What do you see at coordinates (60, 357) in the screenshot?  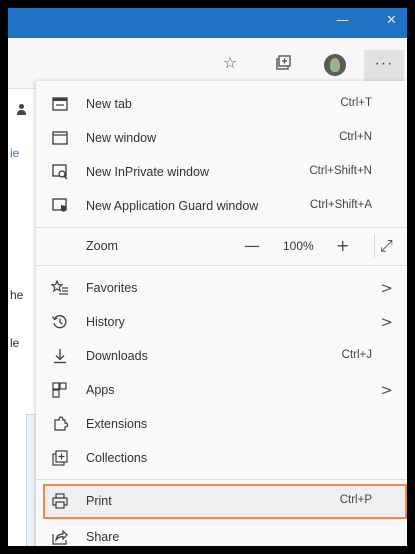 I see `download-icon` at bounding box center [60, 357].